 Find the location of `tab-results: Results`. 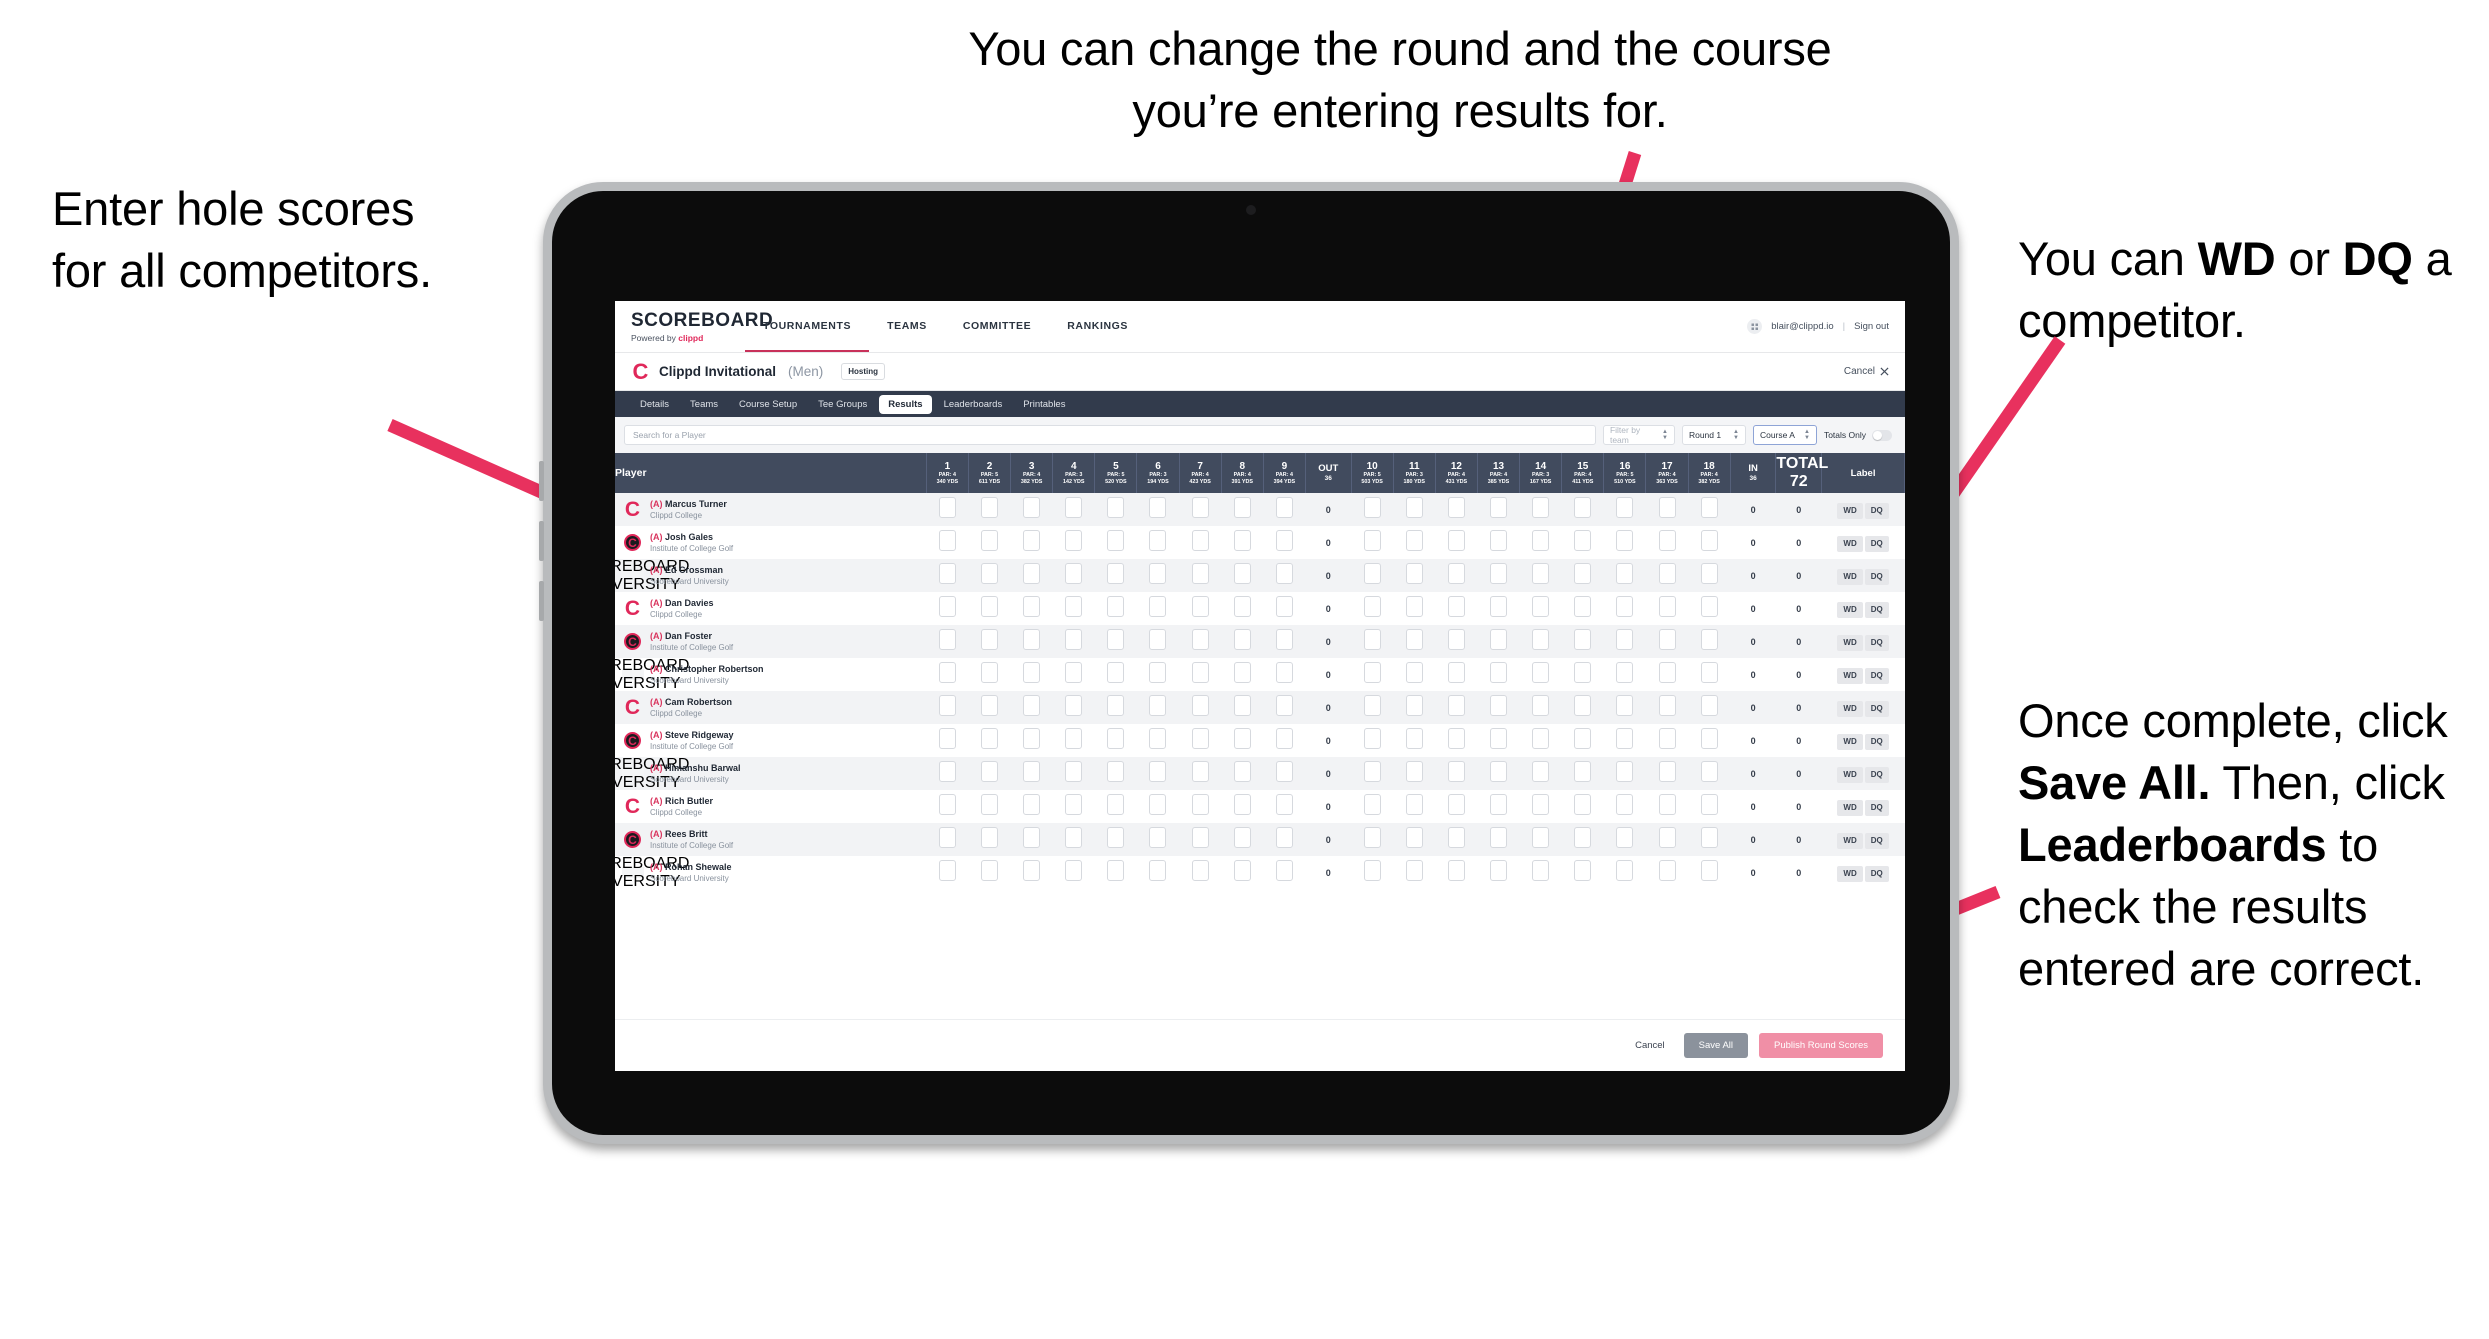

tab-results: Results is located at coordinates (905, 404).